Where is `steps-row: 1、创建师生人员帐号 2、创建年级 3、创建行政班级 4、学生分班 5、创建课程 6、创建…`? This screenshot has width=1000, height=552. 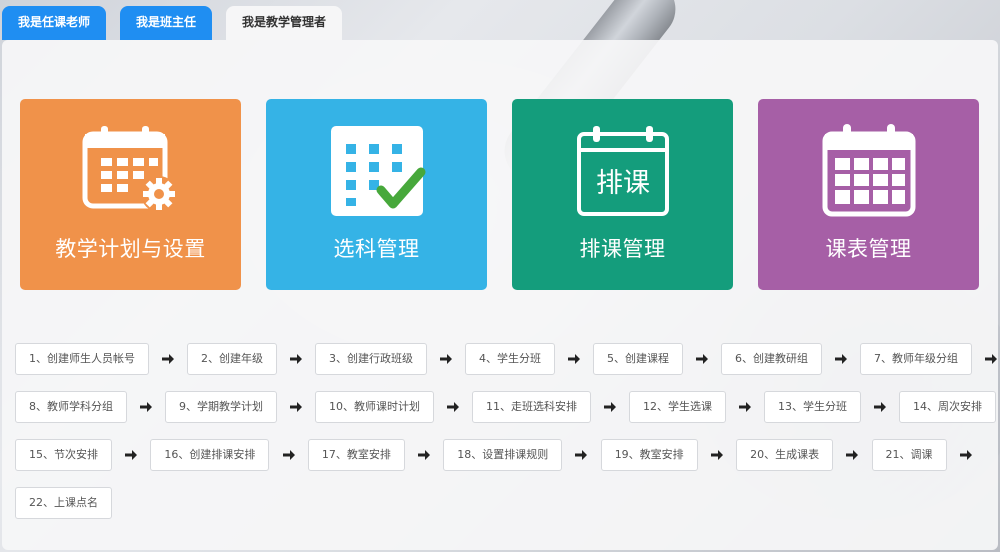 steps-row: 1、创建师生人员帐号 2、创建年级 3、创建行政班级 4、学生分班 5、创建课程 6、创建… is located at coordinates (506, 359).